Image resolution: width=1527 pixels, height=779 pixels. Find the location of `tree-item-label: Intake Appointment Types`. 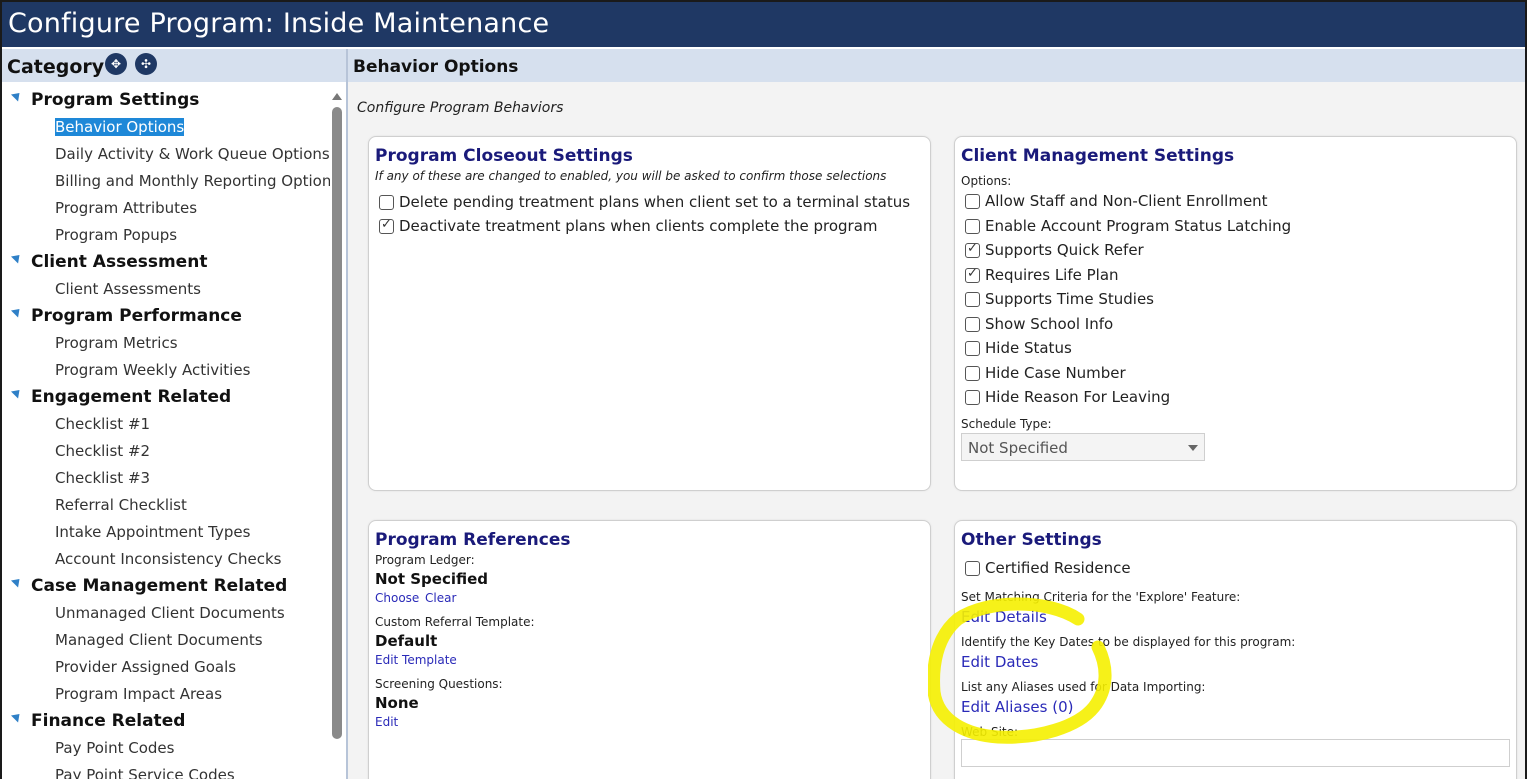

tree-item-label: Intake Appointment Types is located at coordinates (153, 532).